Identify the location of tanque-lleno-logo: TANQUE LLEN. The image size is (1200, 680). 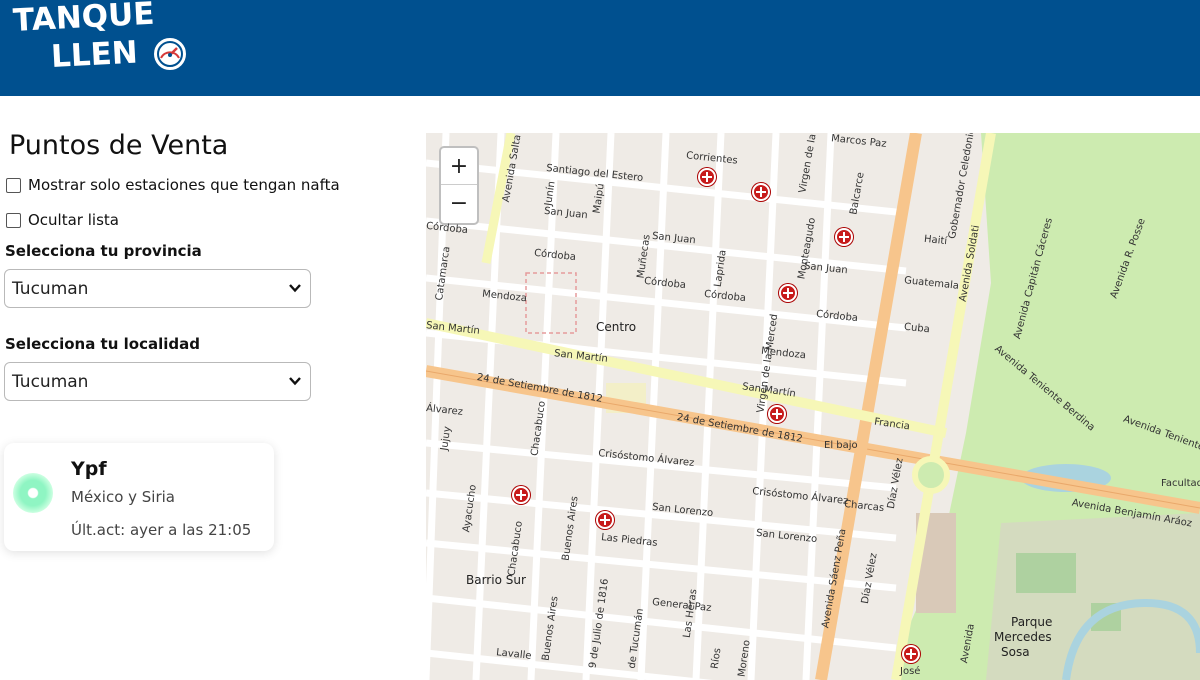
(103, 42).